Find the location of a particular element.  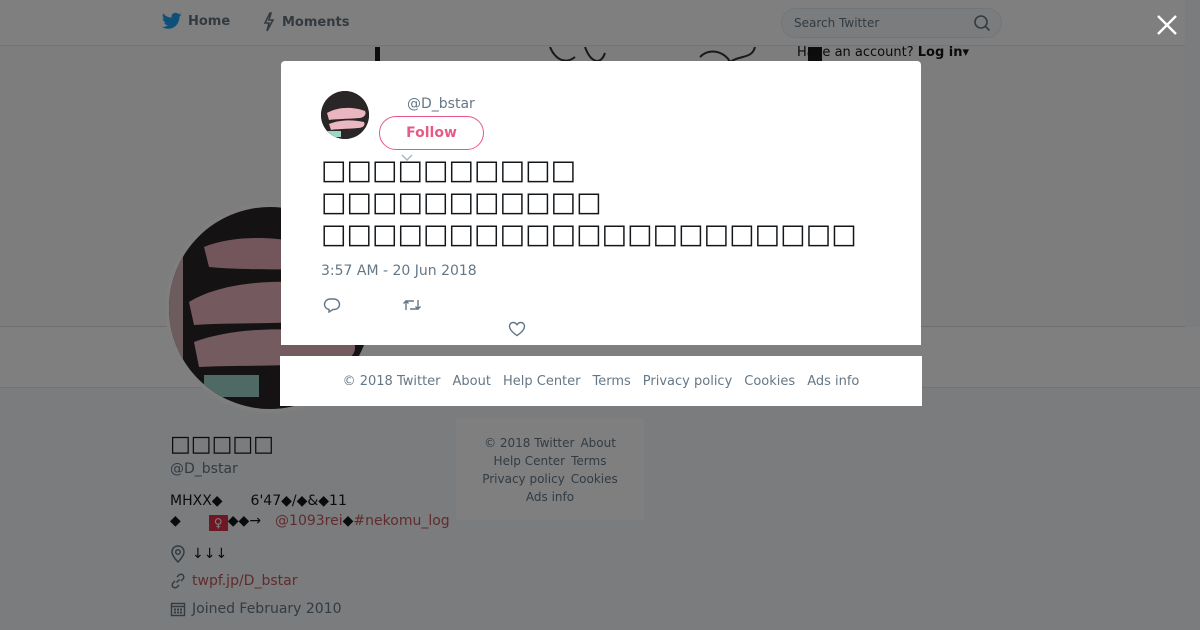

footer-copyright: © 2018 Twitter is located at coordinates (391, 381).